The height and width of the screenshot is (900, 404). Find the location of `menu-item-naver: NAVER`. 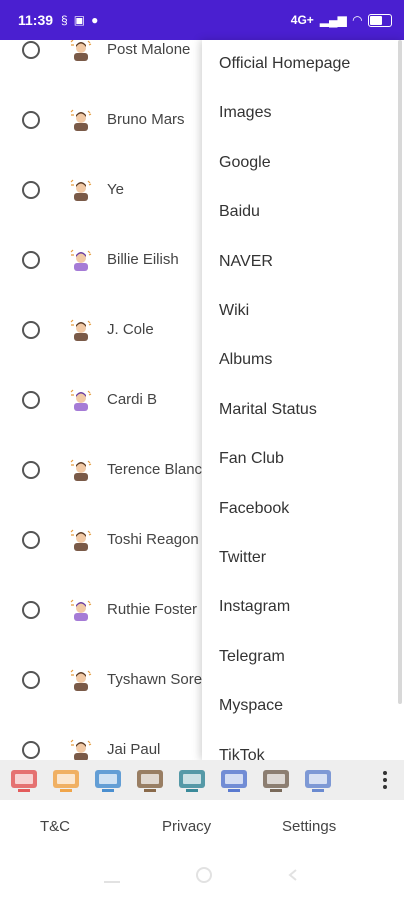

menu-item-naver: NAVER is located at coordinates (246, 262).